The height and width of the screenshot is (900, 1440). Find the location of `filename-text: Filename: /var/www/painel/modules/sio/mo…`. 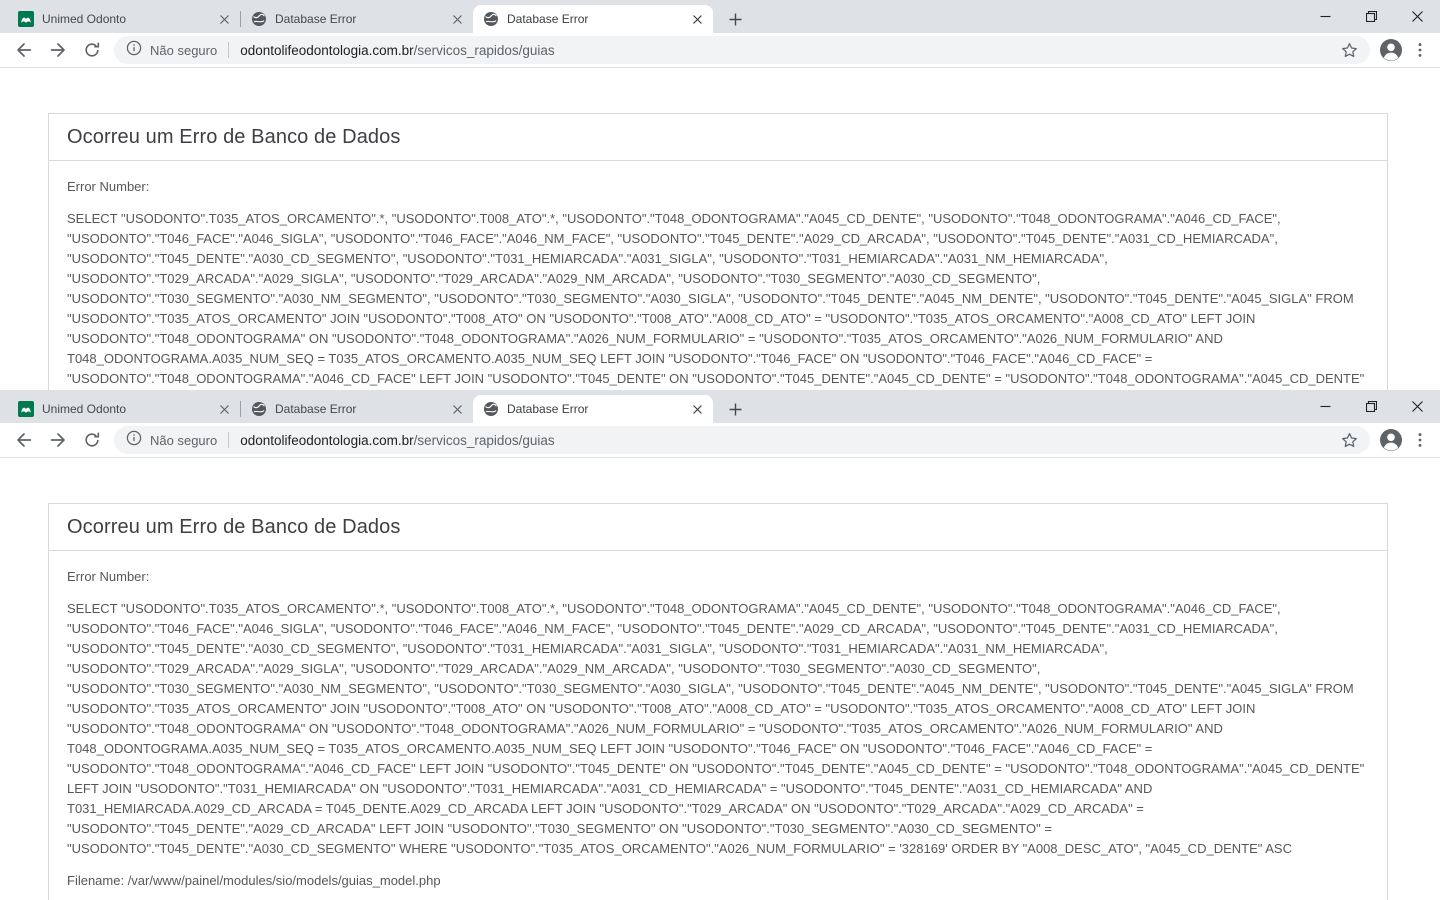

filename-text: Filename: /var/www/painel/modules/sio/mo… is located at coordinates (254, 880).